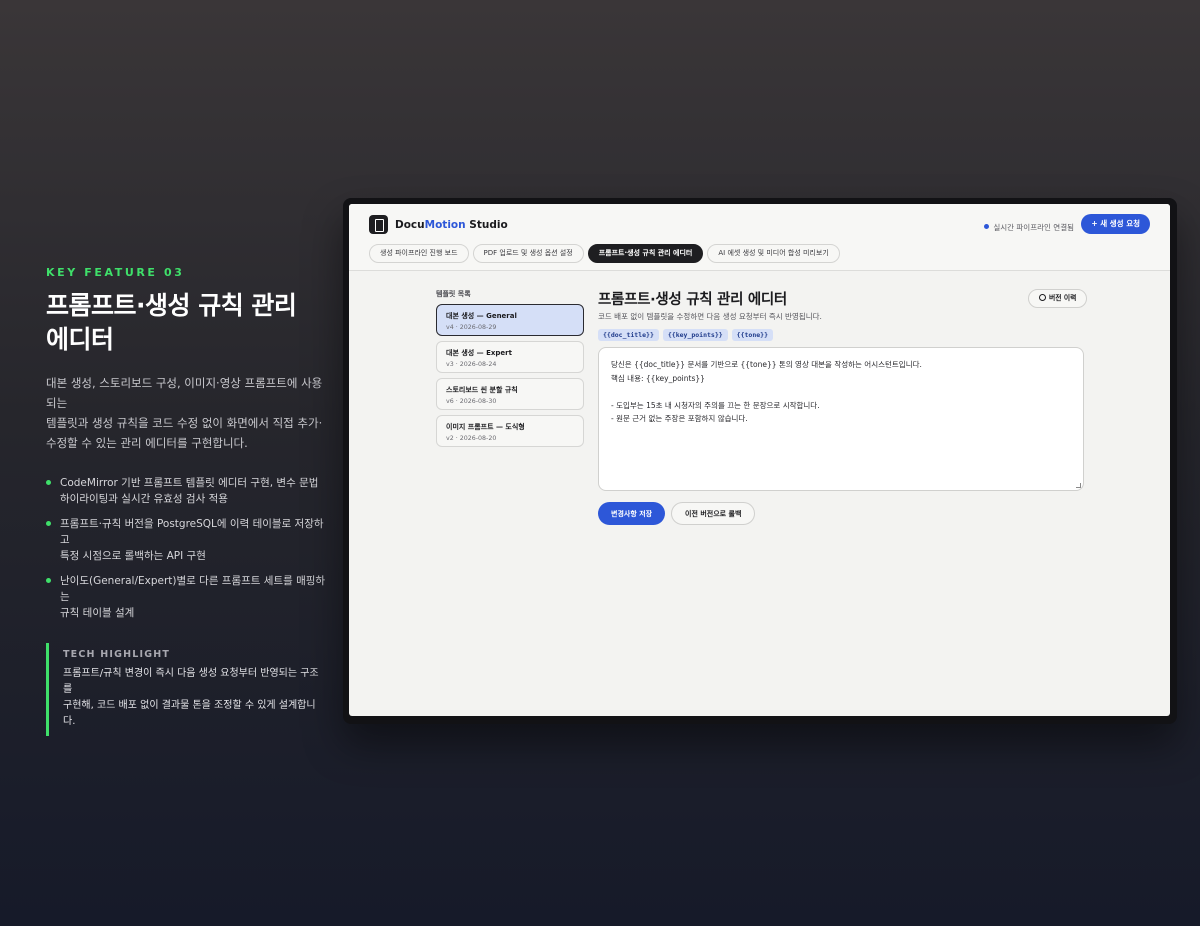 The image size is (1200, 926). I want to click on feature-headline: 프롬프트·생성 규칙 관리 에디터, so click(186, 323).